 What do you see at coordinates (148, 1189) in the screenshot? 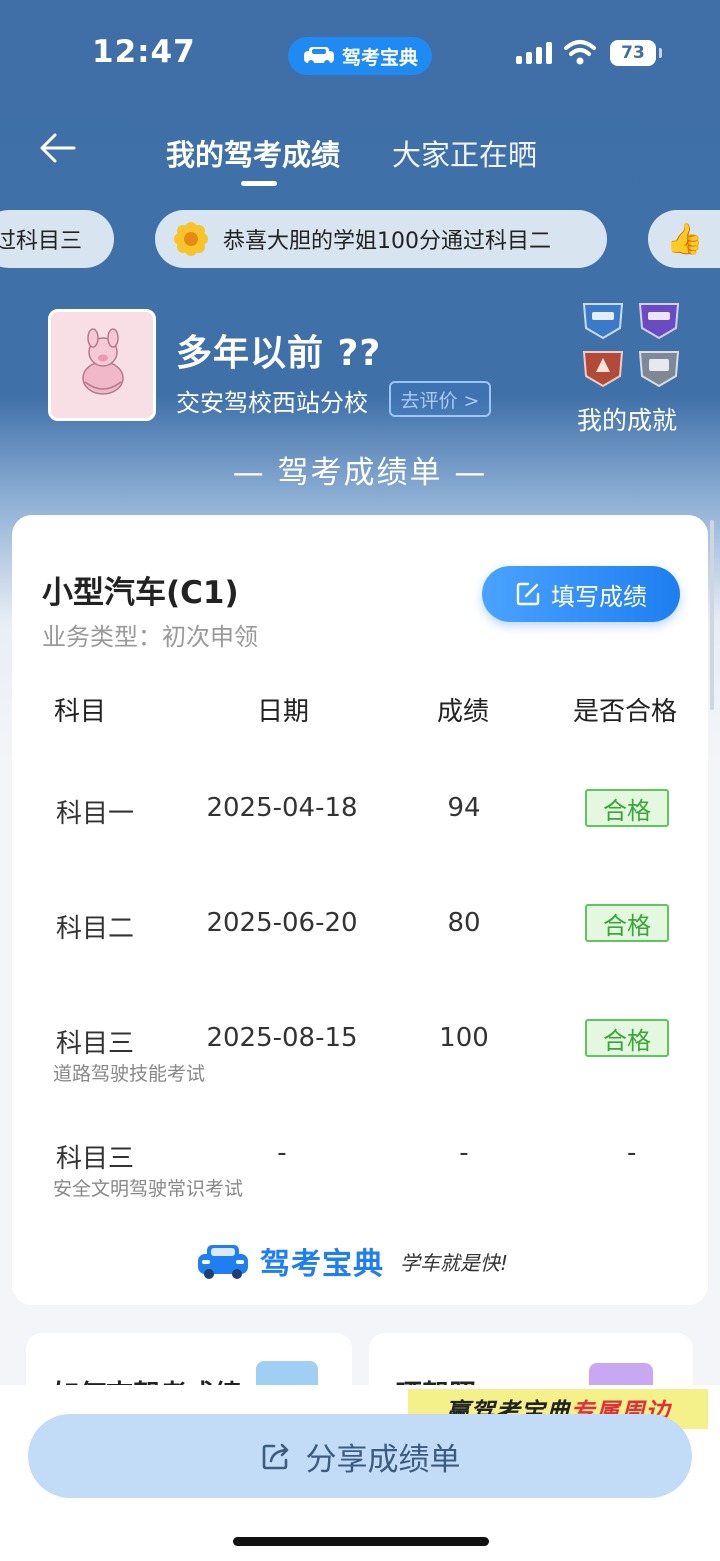
I see `row-note: 安全文明驾驶常识考试` at bounding box center [148, 1189].